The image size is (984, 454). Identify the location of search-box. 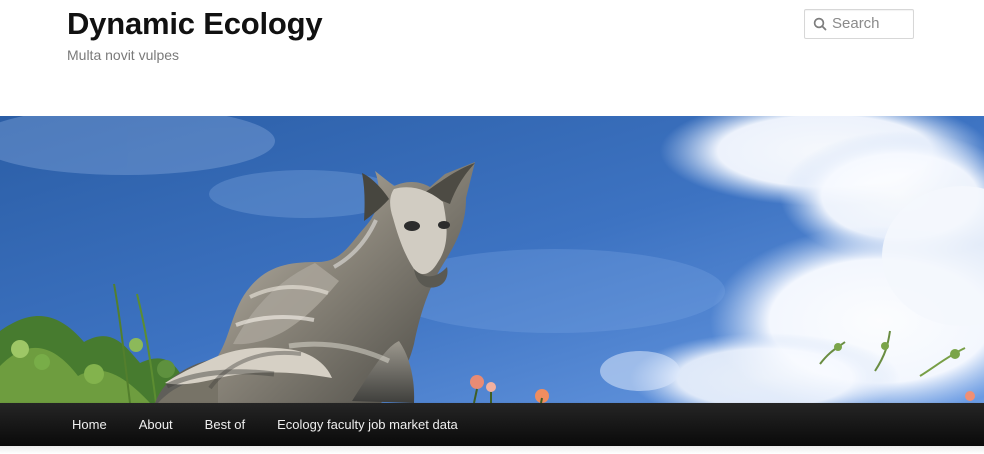
(859, 24).